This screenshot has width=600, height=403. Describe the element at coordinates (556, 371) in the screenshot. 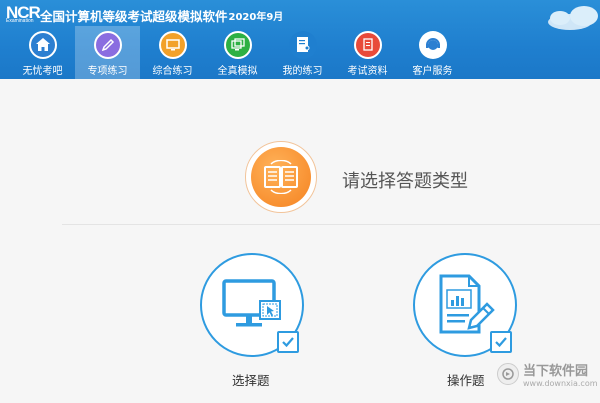

I see `watermark-name: 当下软件园` at that location.